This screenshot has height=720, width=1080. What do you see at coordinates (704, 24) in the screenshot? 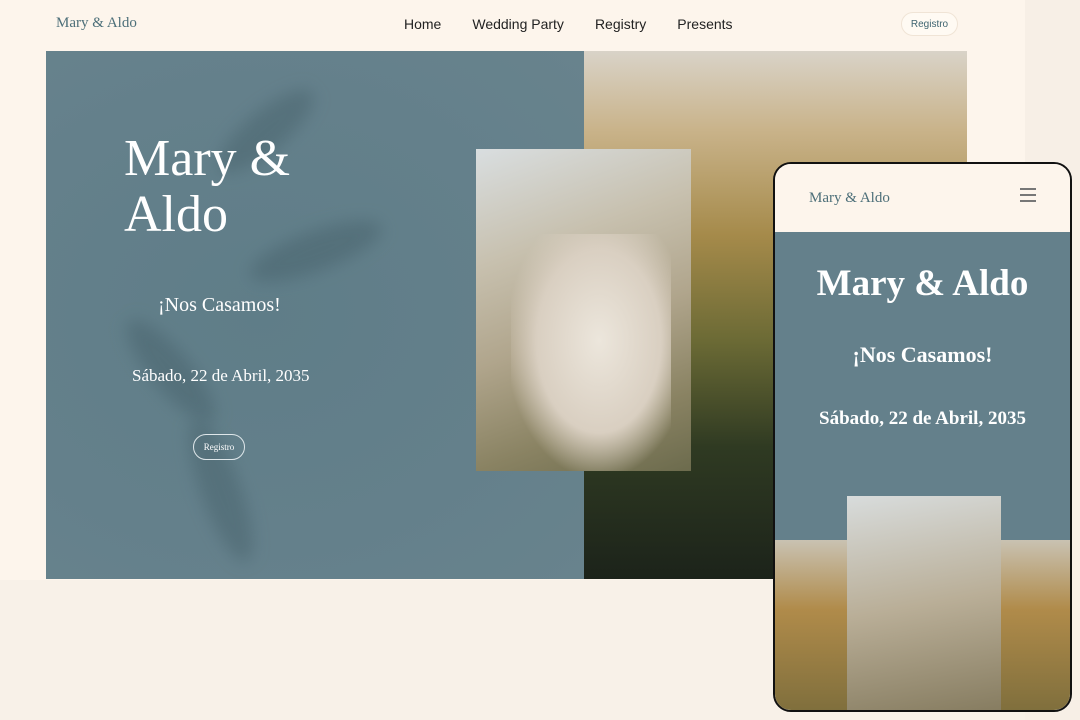
I see `nav-presents: Presents` at bounding box center [704, 24].